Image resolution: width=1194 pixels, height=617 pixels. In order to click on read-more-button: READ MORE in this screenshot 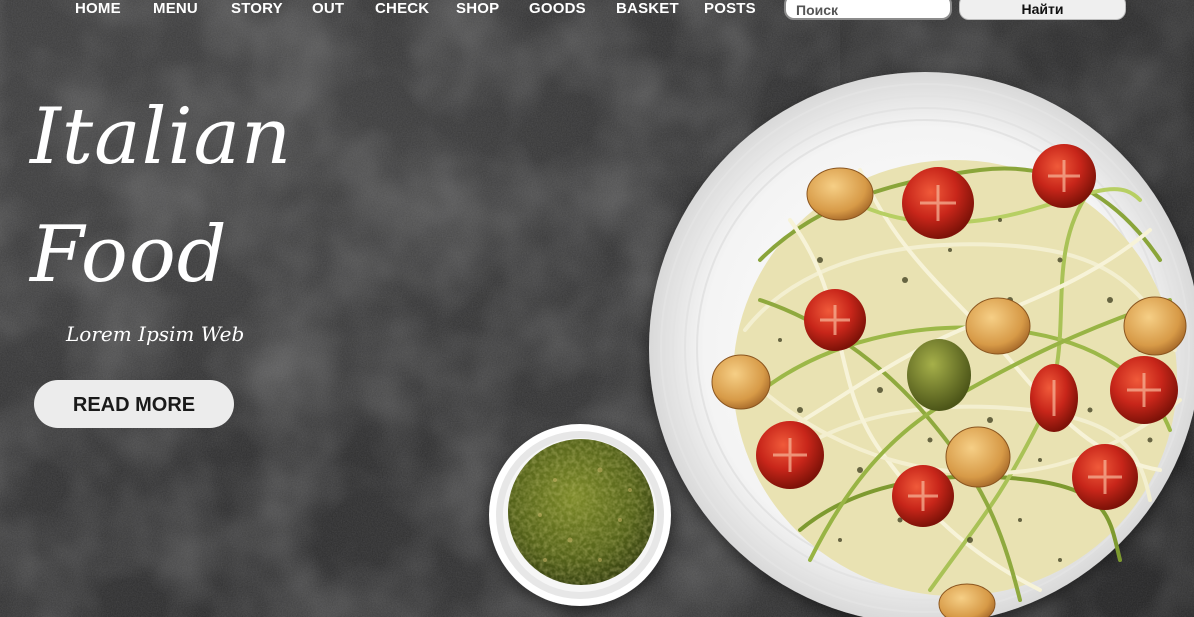, I will do `click(134, 404)`.